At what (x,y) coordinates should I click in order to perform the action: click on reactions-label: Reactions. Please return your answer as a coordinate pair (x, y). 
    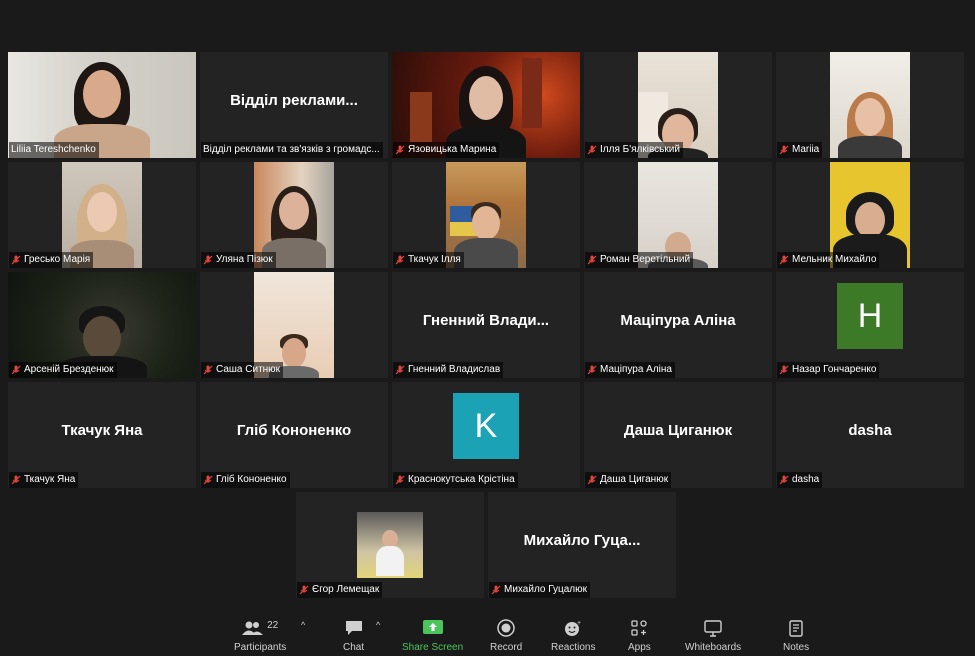
    Looking at the image, I should click on (573, 647).